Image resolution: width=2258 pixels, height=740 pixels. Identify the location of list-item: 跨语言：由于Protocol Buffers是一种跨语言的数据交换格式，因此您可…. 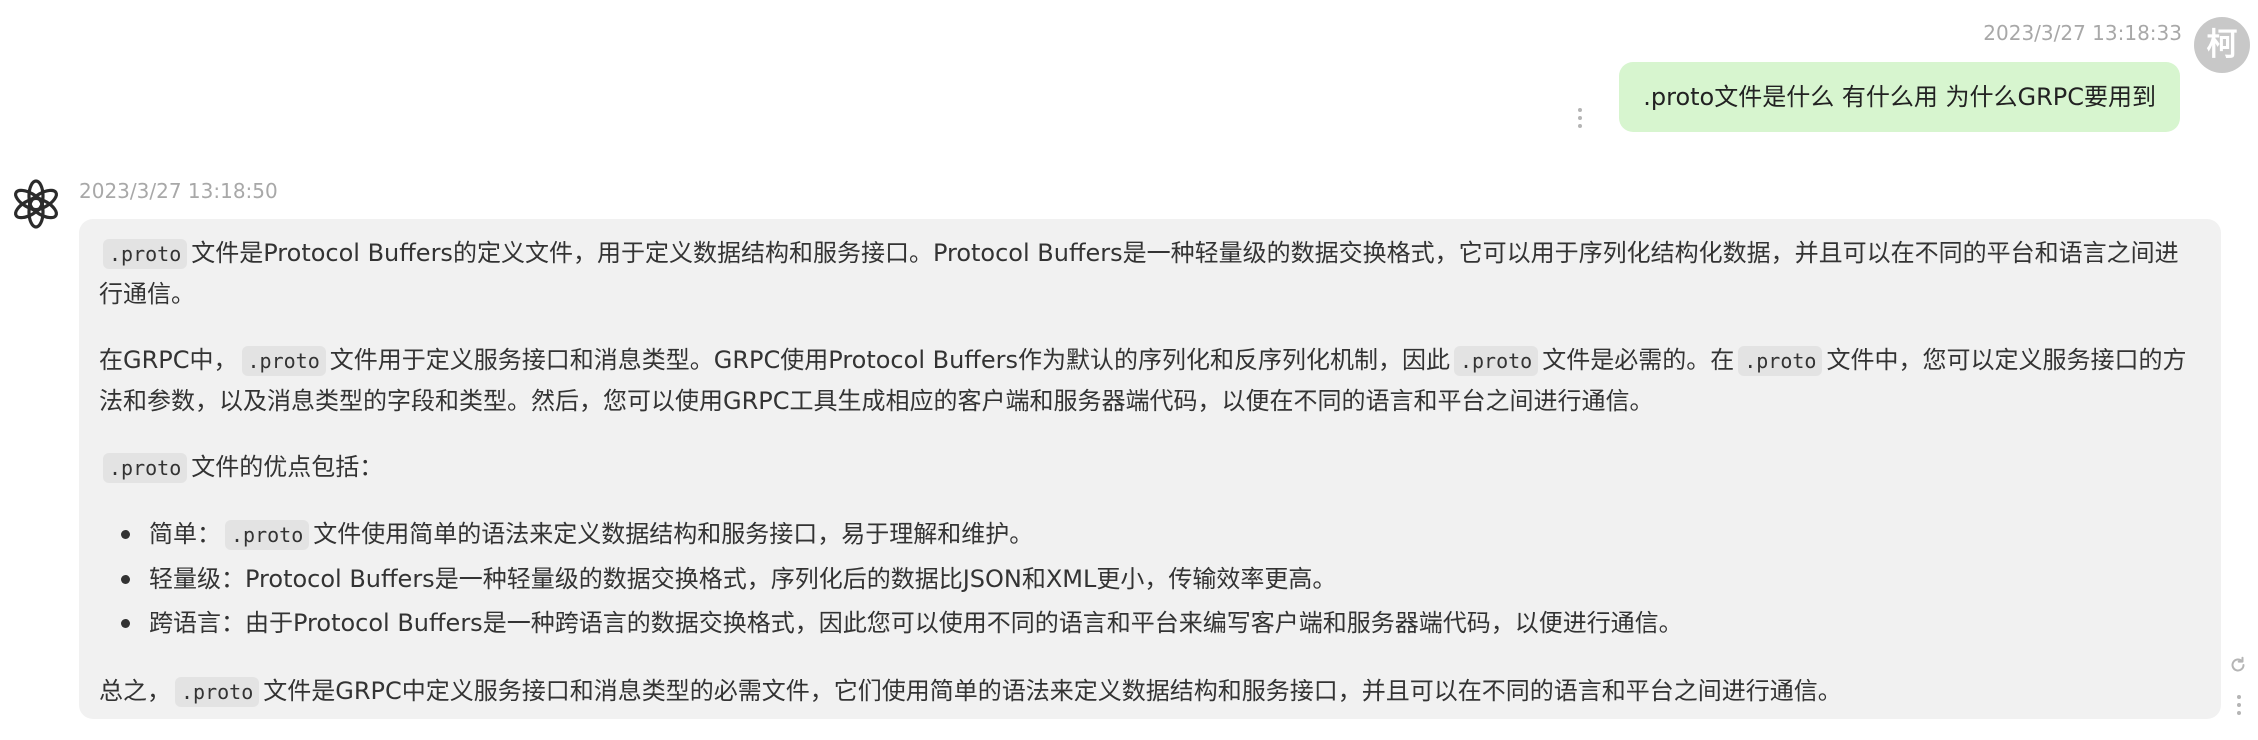
(1150, 623).